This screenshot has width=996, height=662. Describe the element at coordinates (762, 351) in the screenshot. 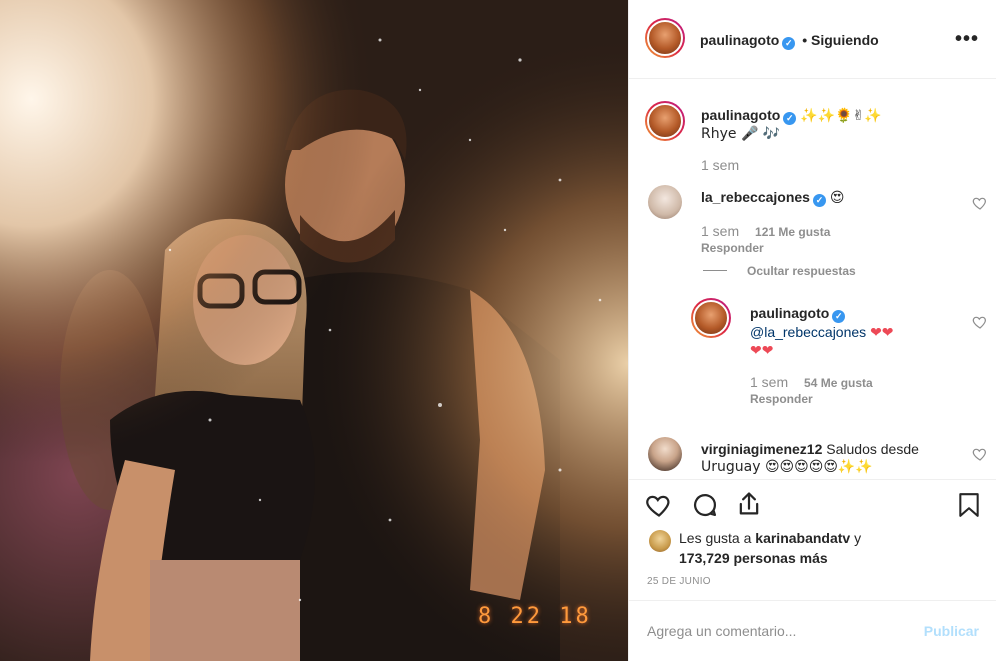

I see `reply-text-line2: ❤❤` at that location.